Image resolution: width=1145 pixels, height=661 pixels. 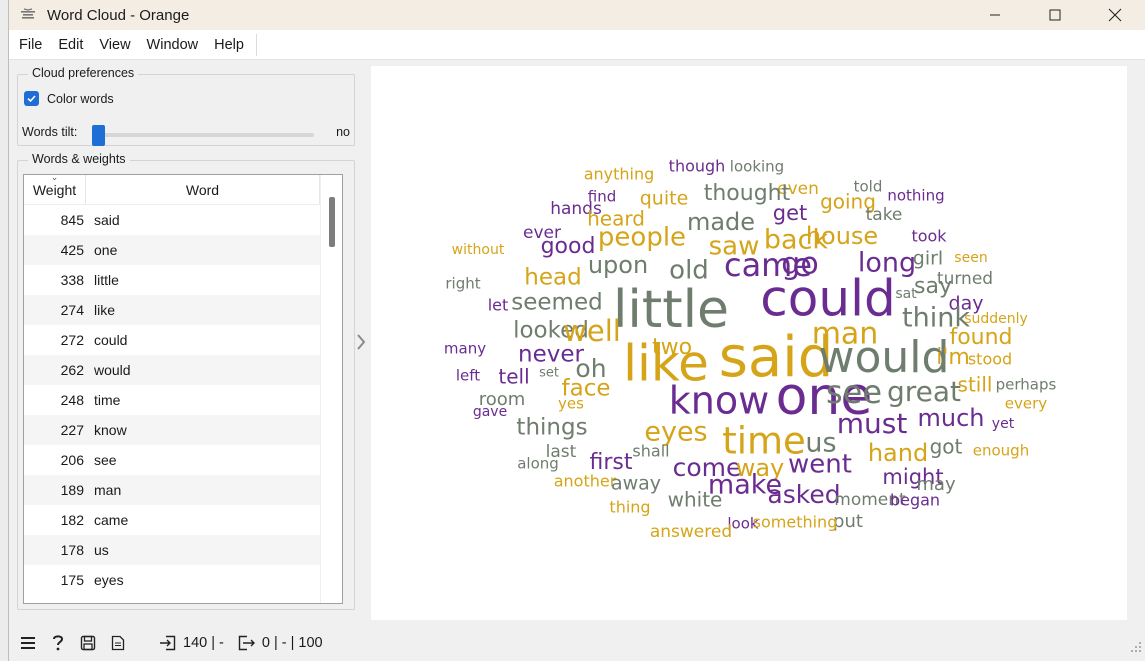 I want to click on cloud-word: seemed, so click(x=556, y=303).